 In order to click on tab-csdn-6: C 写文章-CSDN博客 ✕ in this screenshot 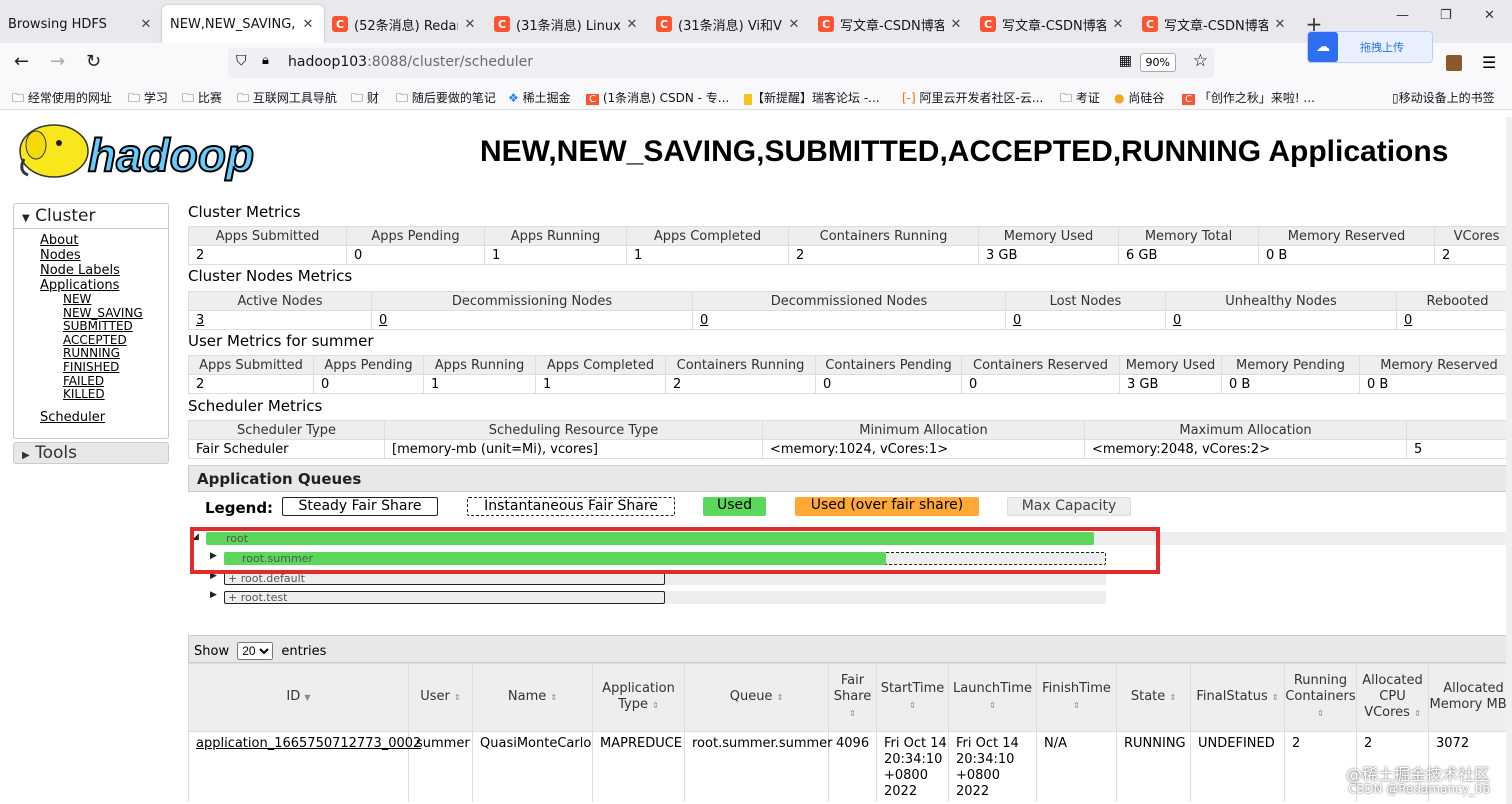, I will do `click(1215, 24)`.